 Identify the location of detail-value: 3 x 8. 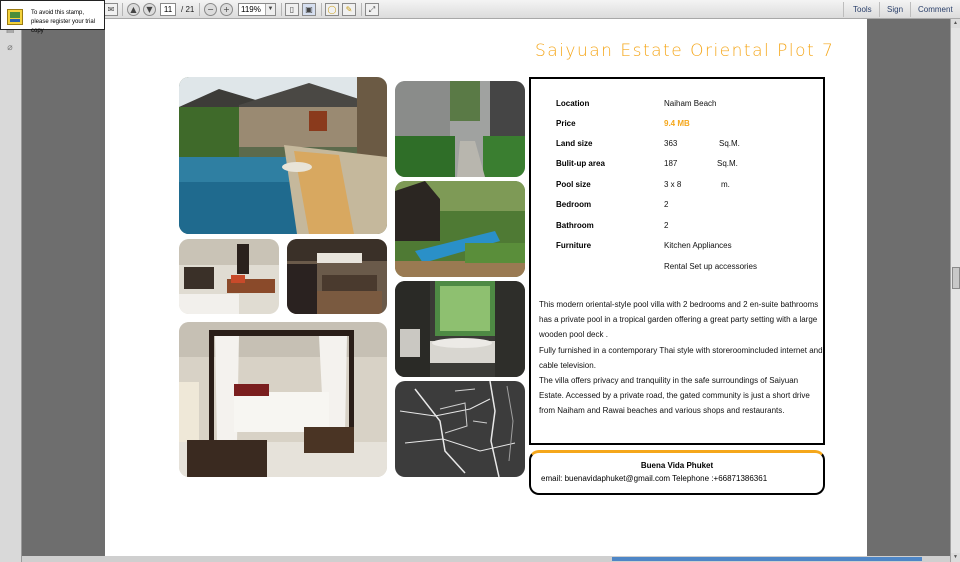
(673, 184).